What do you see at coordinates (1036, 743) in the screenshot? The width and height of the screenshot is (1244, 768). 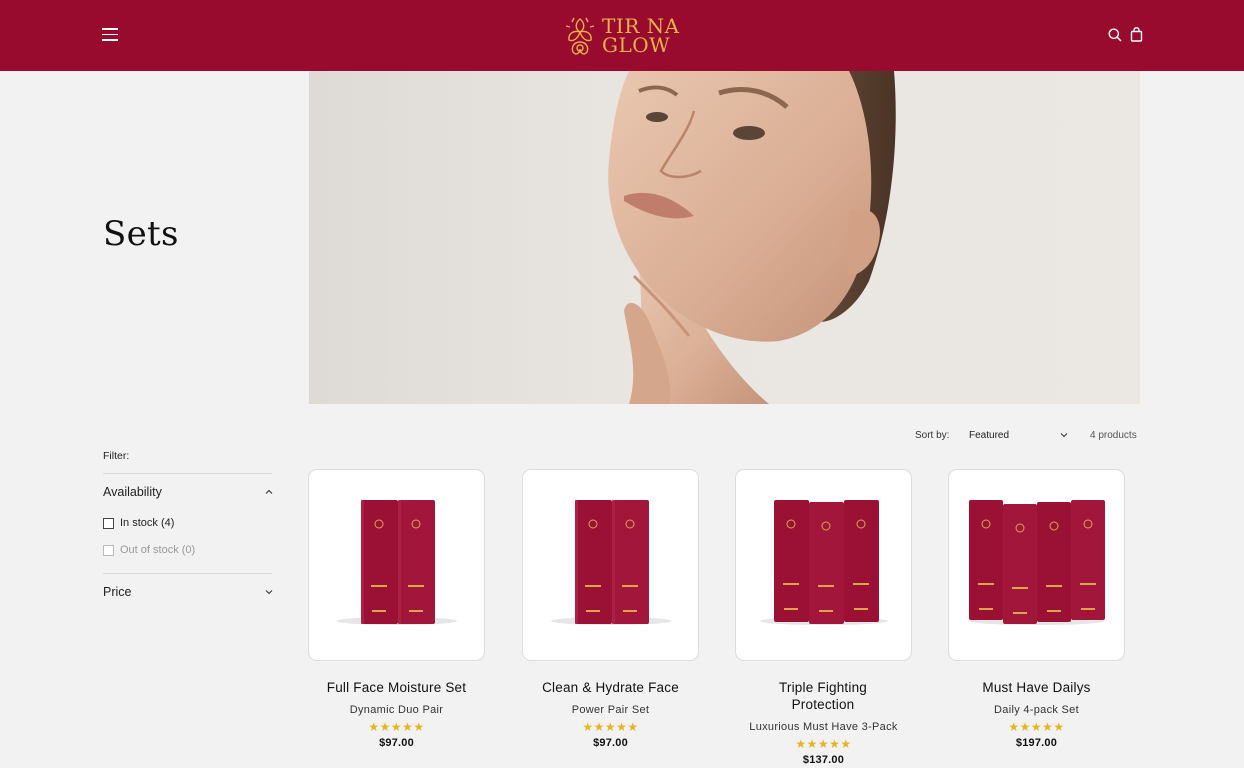 I see `product-price: $197.00` at bounding box center [1036, 743].